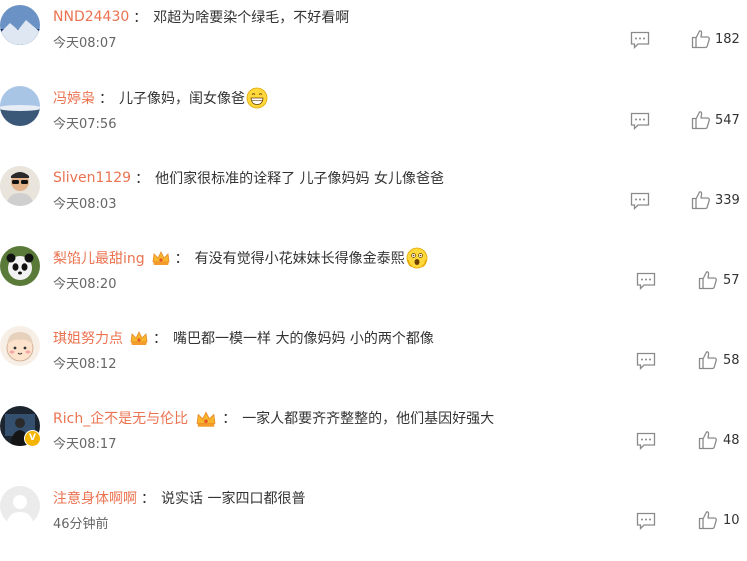 Image resolution: width=747 pixels, height=561 pixels. I want to click on comment-item: 梨馅儿最甜ing ： 有没有觉得小花妹妹长得像金泰熙 今天08:20 57, so click(373, 281).